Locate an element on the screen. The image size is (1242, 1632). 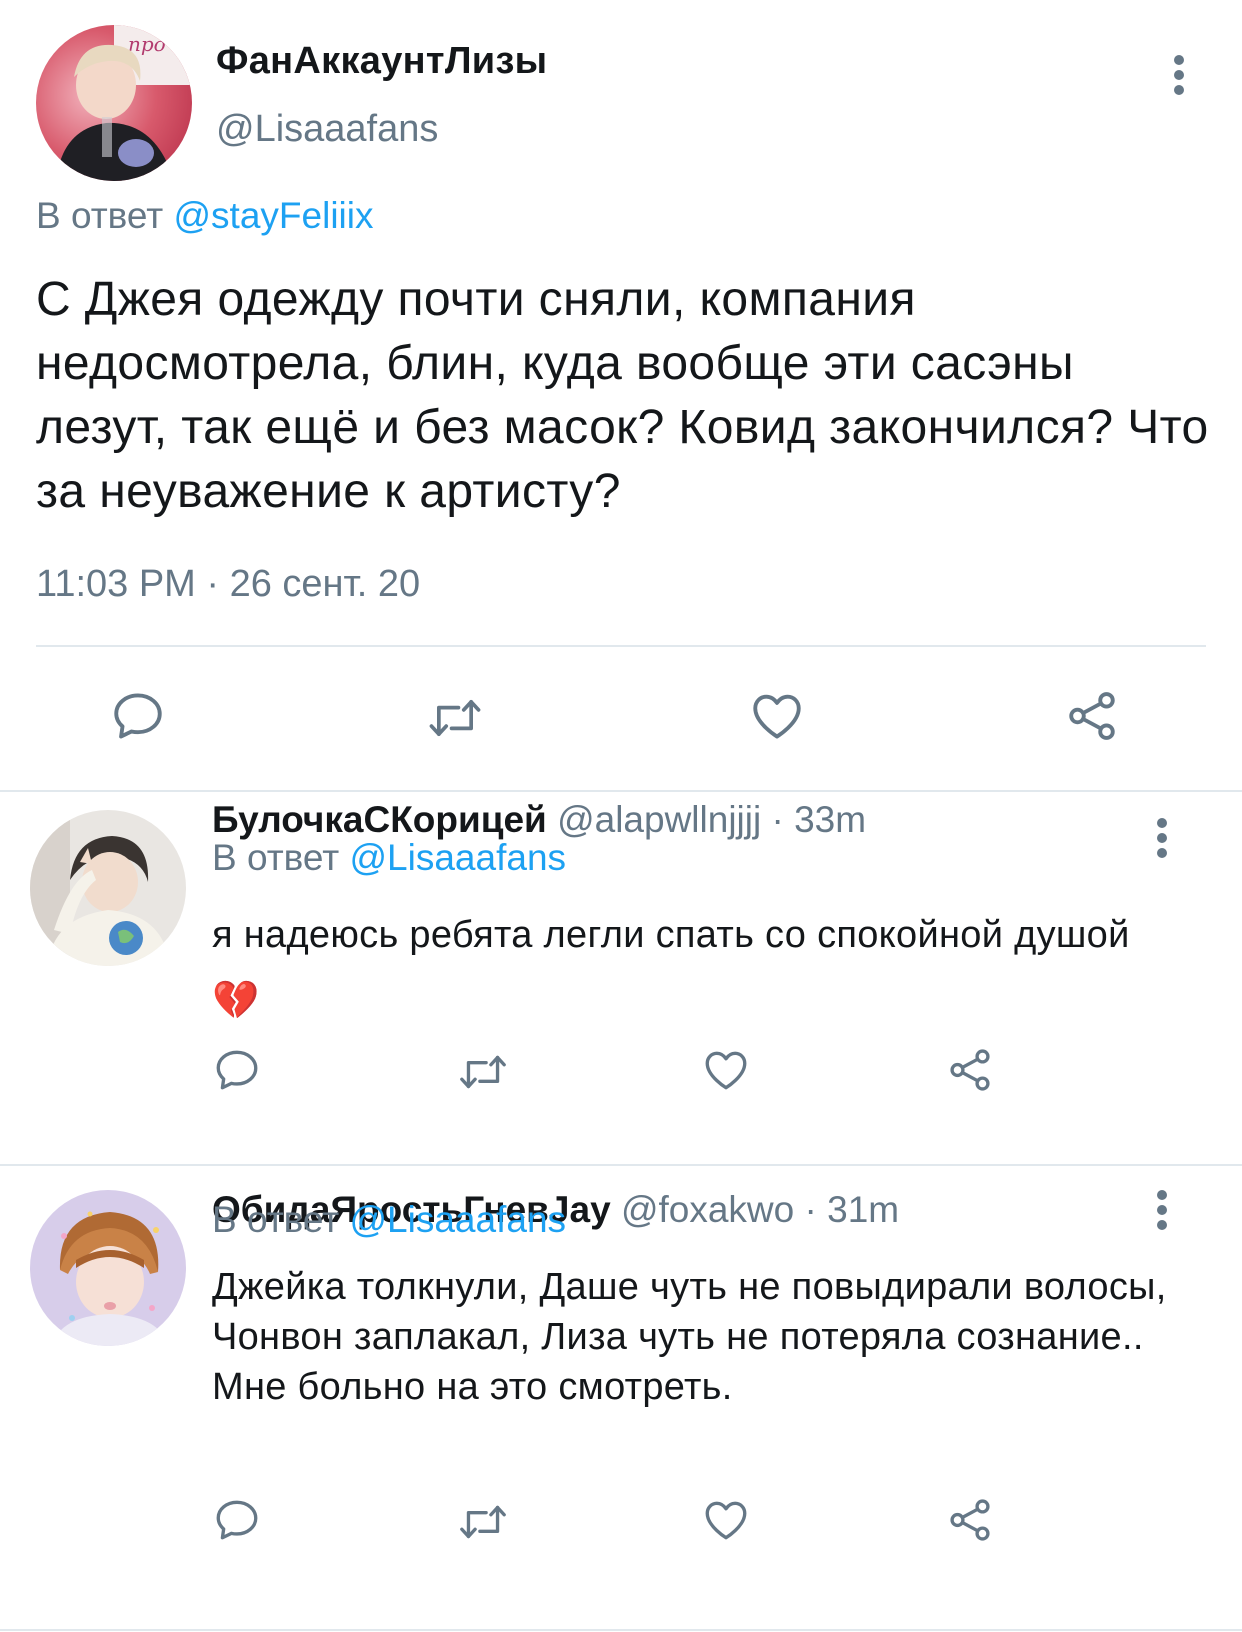
reply-time: 33m is located at coordinates (830, 819).